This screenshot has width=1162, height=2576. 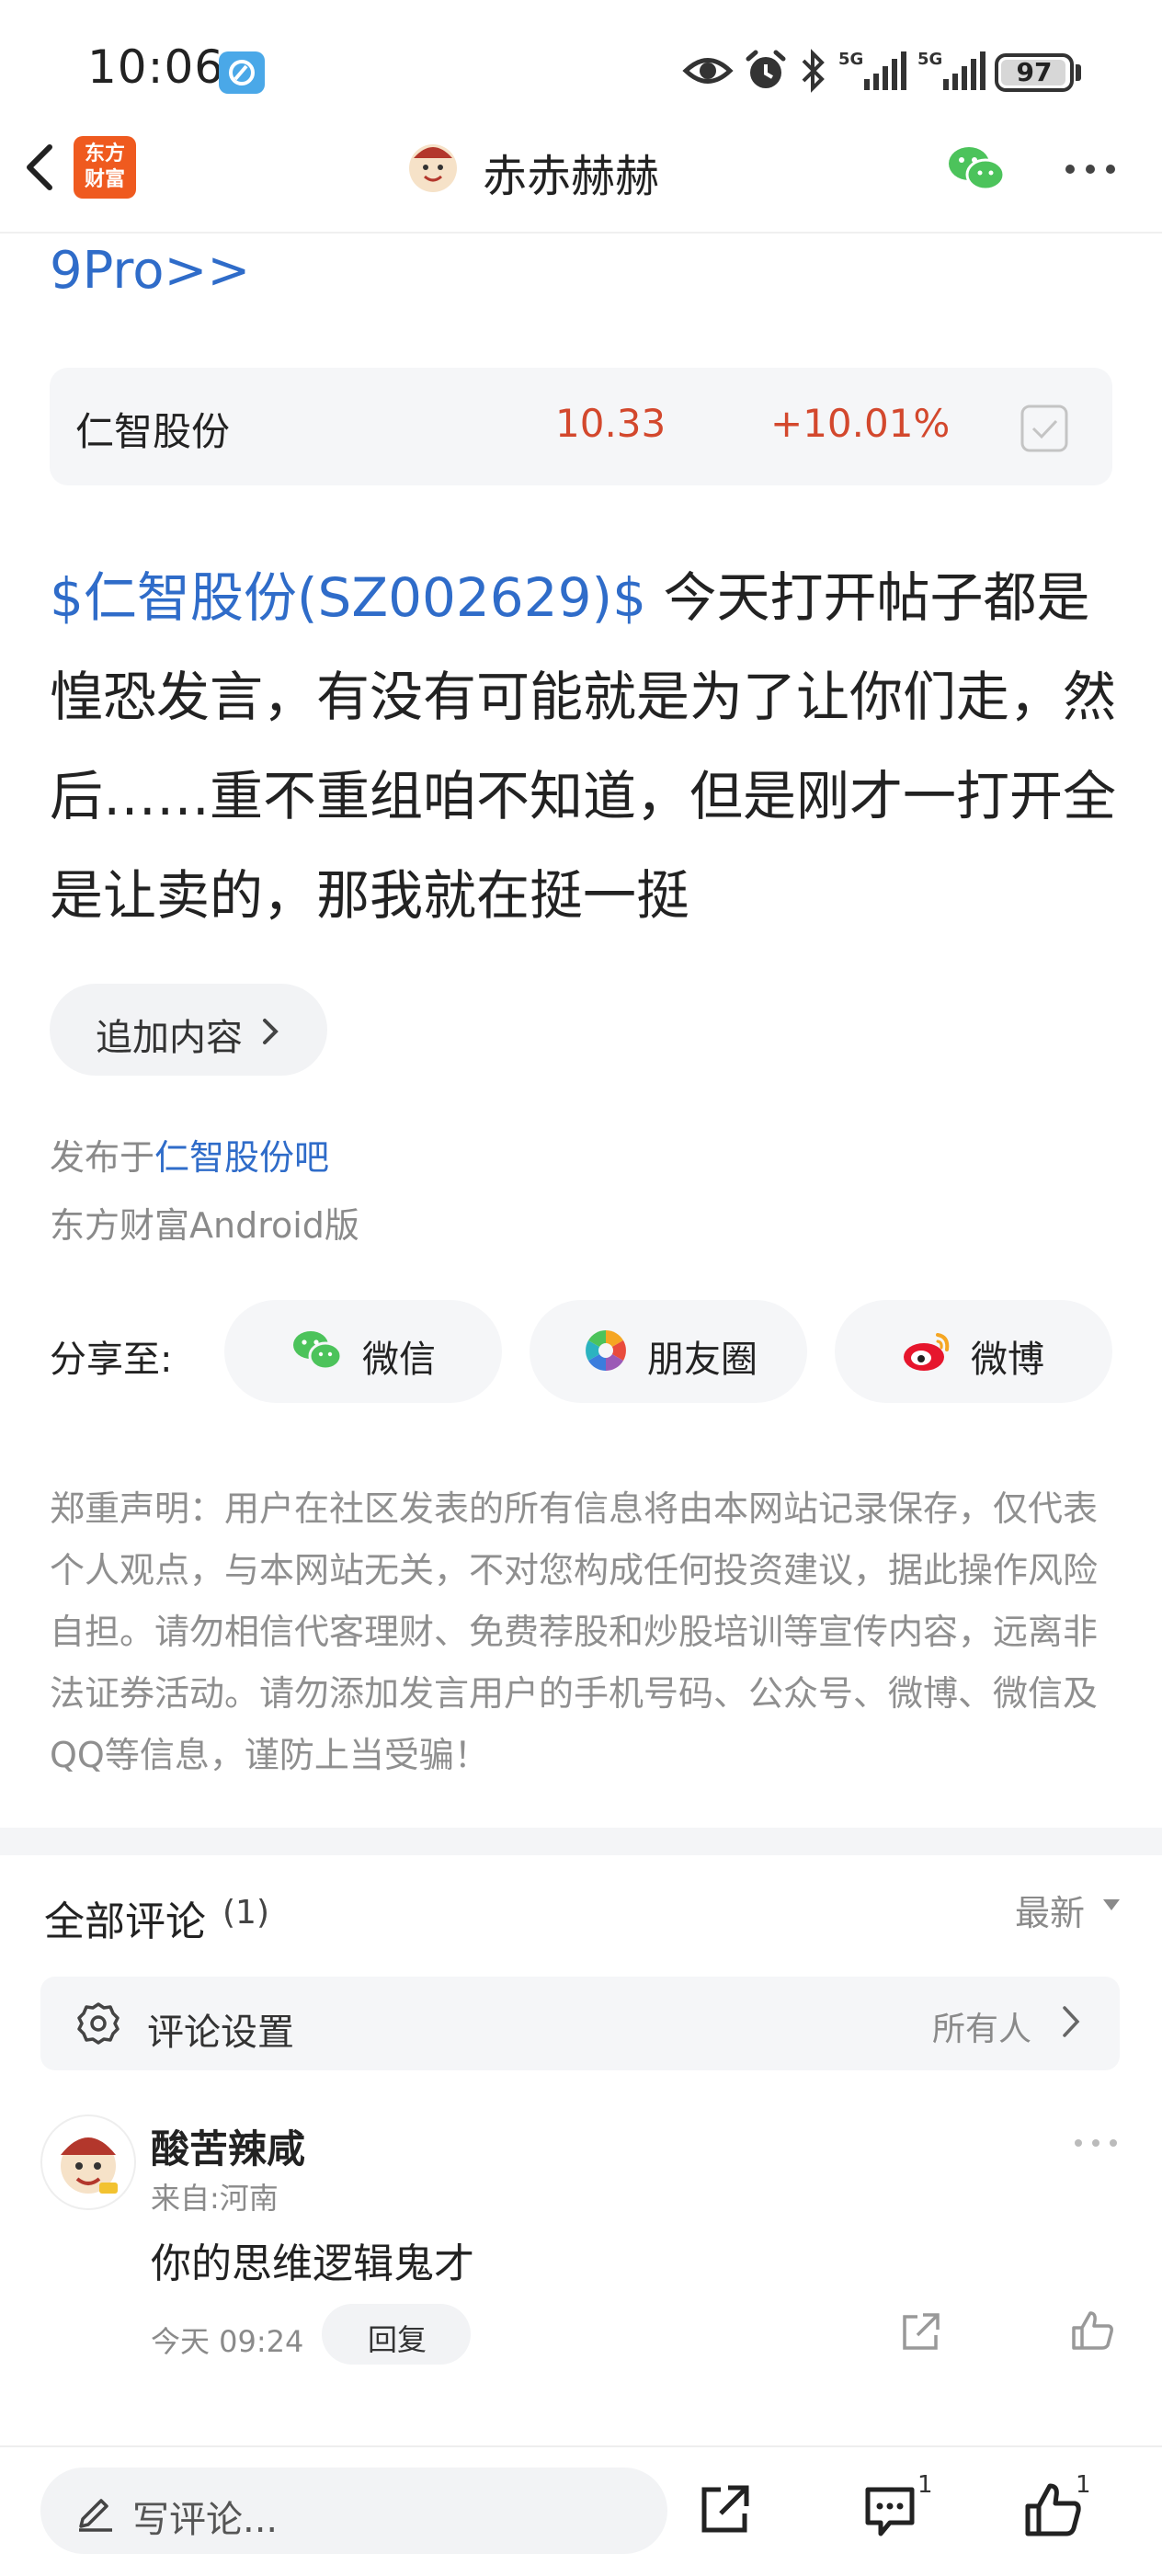 I want to click on stock-name: 仁智股份, so click(x=153, y=431).